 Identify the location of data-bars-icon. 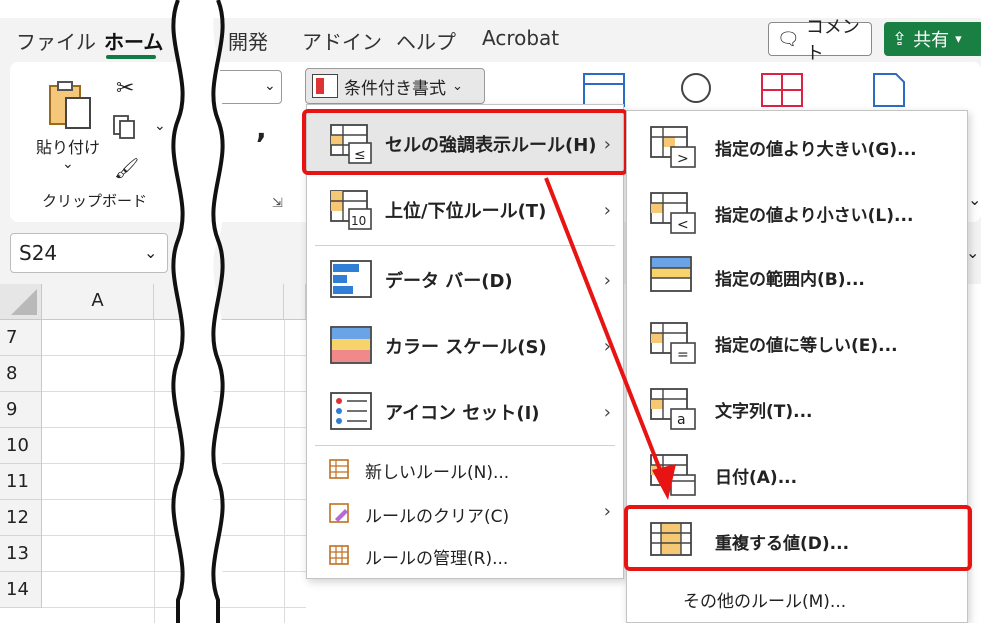
(351, 279).